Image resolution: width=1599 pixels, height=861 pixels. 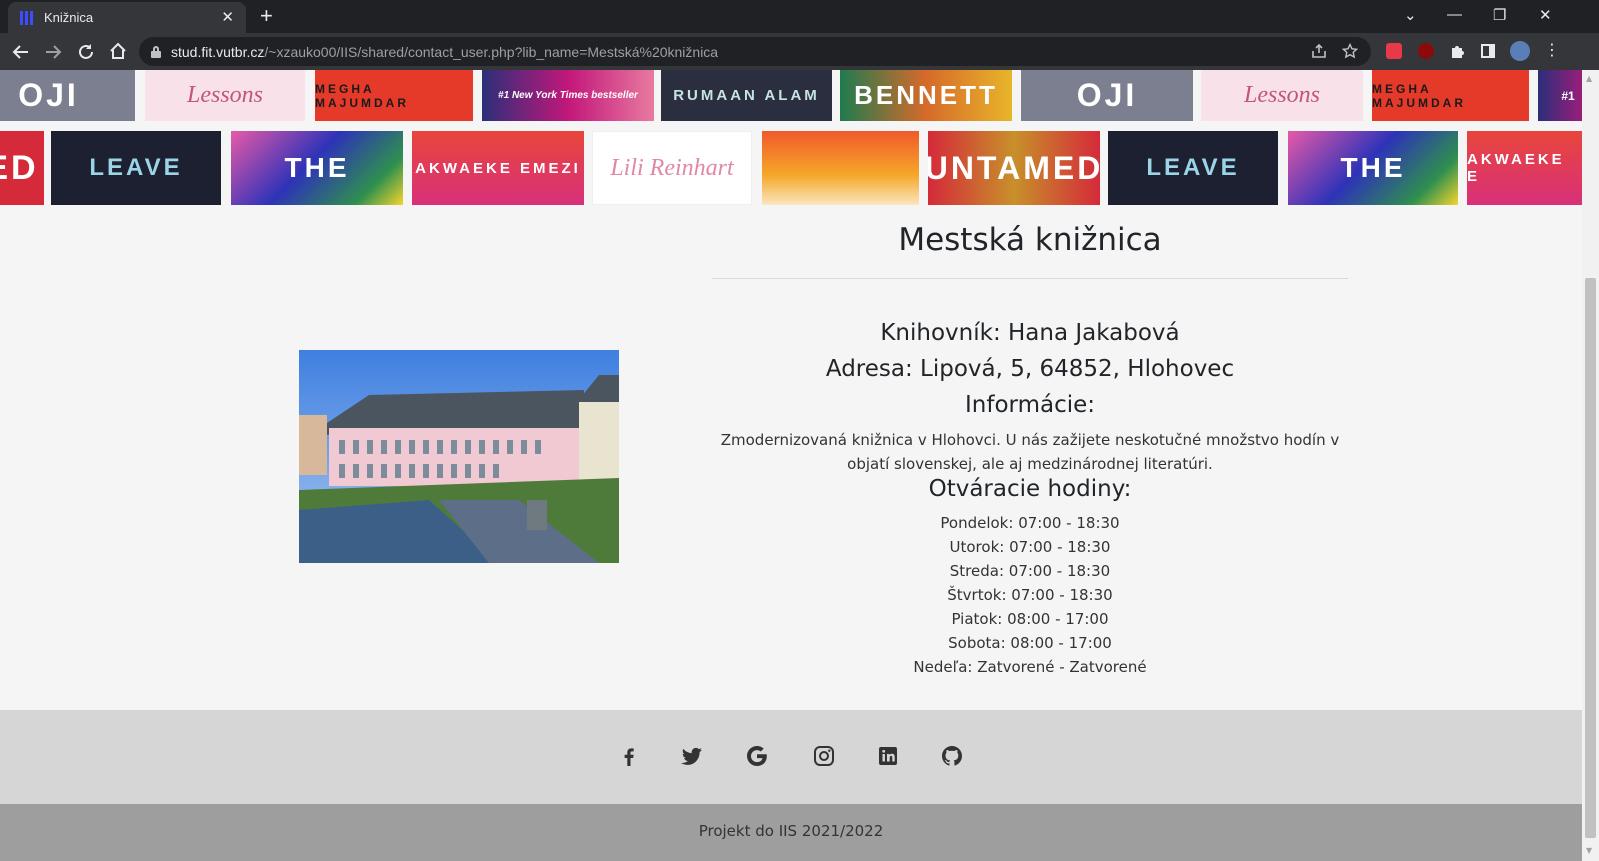 What do you see at coordinates (1030, 643) in the screenshot?
I see `hours-saturday: Sobota: 08:00 - 17:00` at bounding box center [1030, 643].